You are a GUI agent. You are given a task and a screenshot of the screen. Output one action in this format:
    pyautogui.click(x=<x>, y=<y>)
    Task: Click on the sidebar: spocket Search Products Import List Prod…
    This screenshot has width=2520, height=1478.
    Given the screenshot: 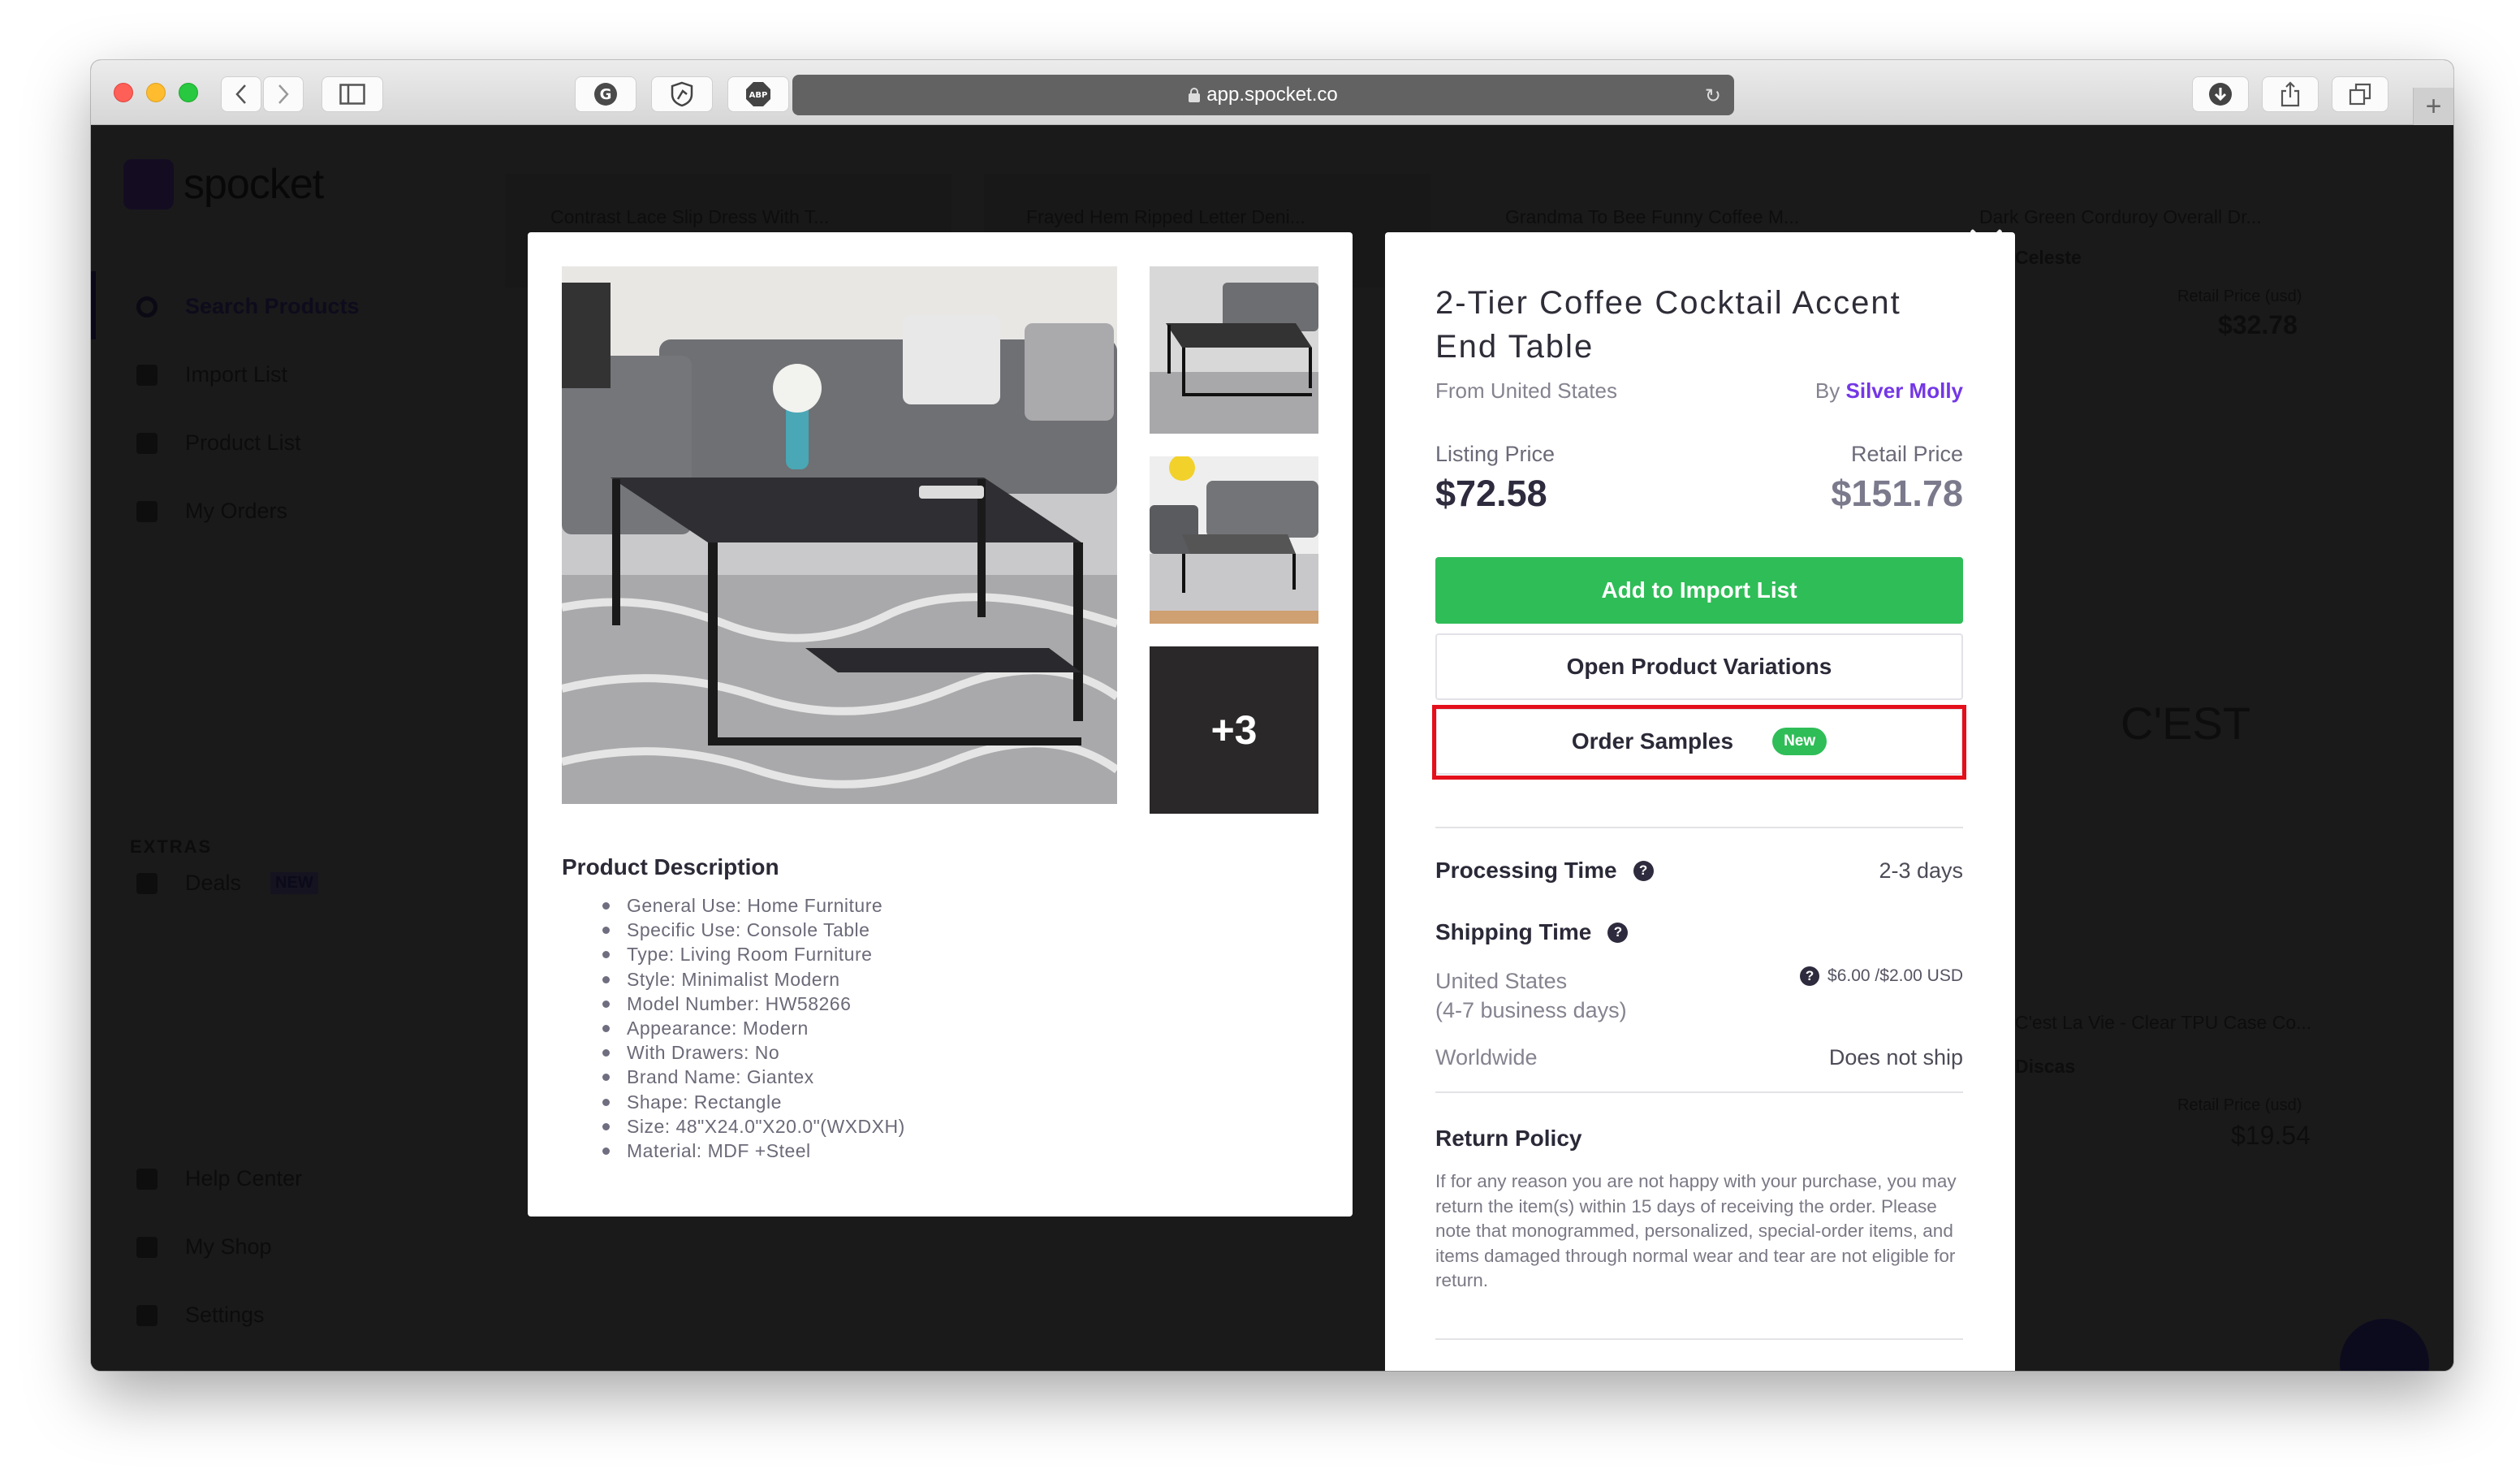 What is the action you would take?
    pyautogui.click(x=254, y=748)
    